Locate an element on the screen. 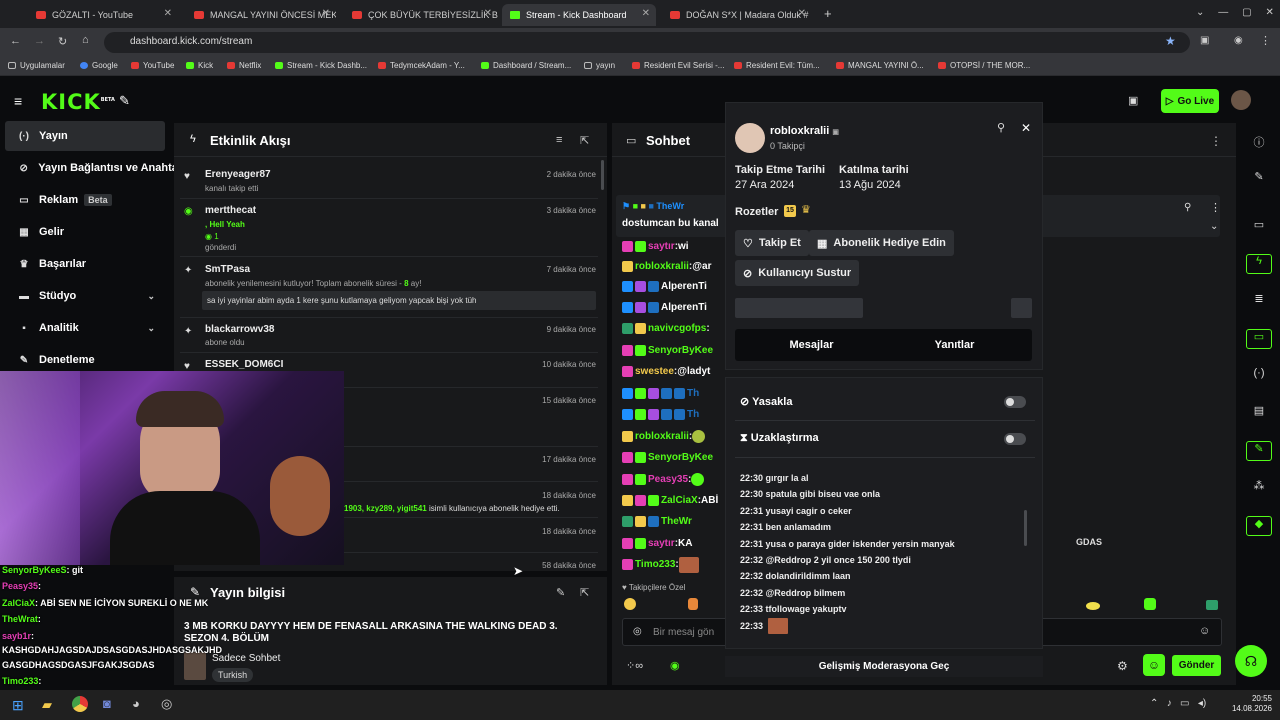 The width and height of the screenshot is (1280, 720). share-icon: ⁂ is located at coordinates (1259, 489).